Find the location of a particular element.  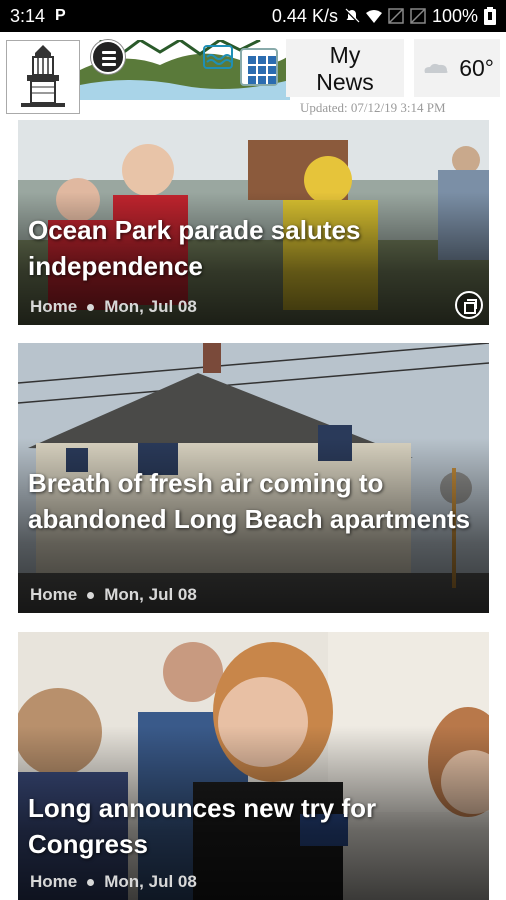

status-right-group: 0.44 K/s 100% is located at coordinates (384, 16).